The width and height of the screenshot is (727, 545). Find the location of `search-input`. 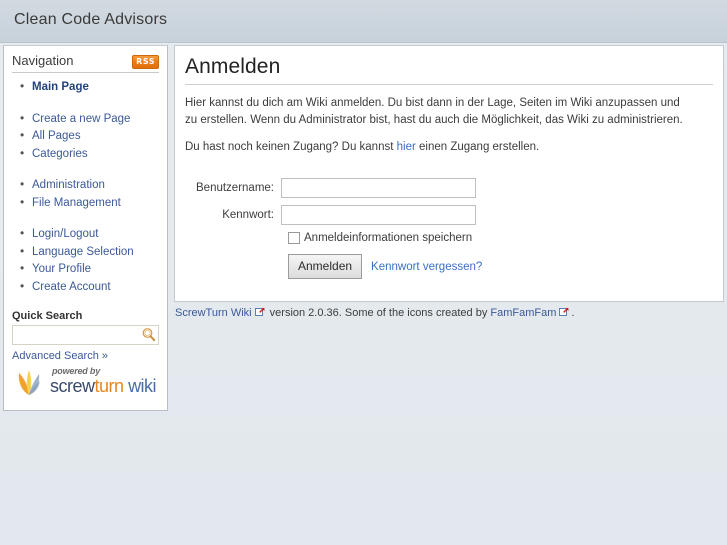

search-input is located at coordinates (85, 335).